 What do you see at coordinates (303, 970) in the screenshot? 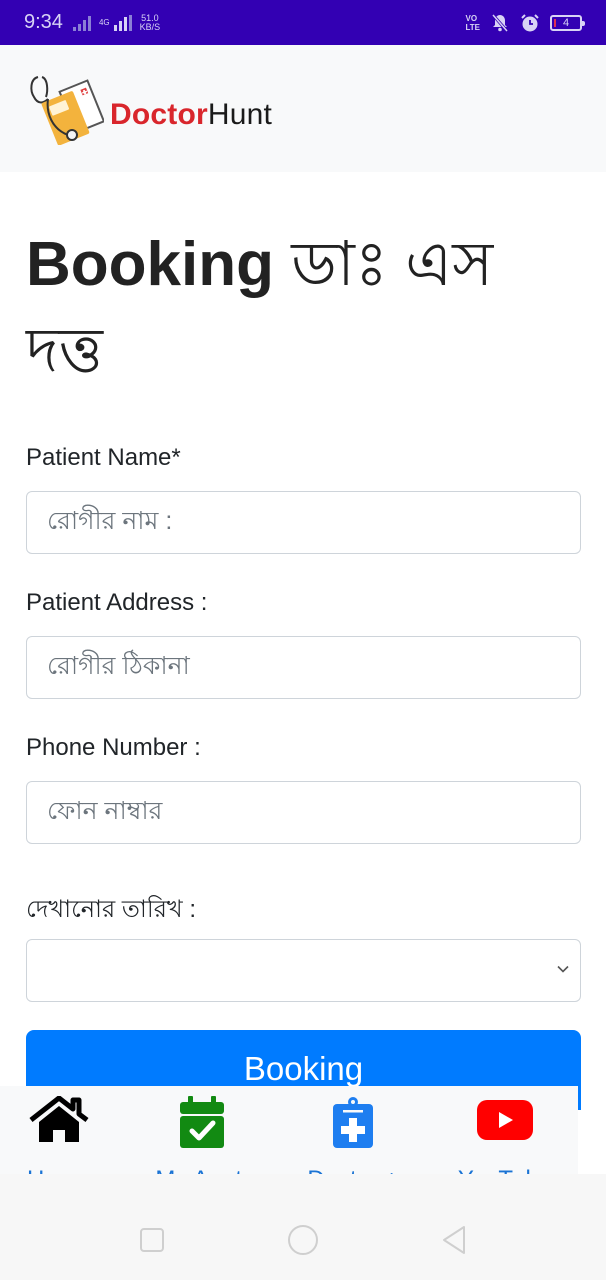
I see `appointment-date-select` at bounding box center [303, 970].